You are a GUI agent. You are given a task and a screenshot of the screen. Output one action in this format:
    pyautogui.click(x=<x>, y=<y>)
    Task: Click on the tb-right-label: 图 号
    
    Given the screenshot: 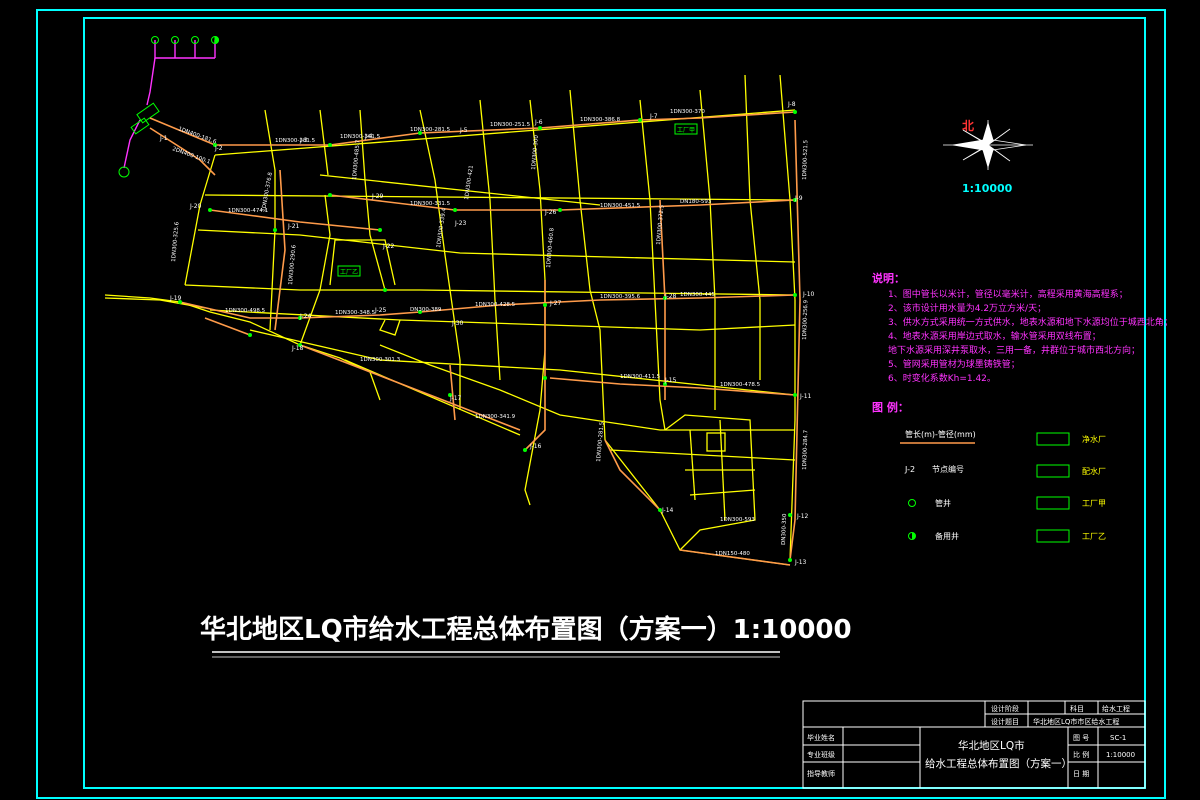 What is the action you would take?
    pyautogui.click(x=1081, y=738)
    